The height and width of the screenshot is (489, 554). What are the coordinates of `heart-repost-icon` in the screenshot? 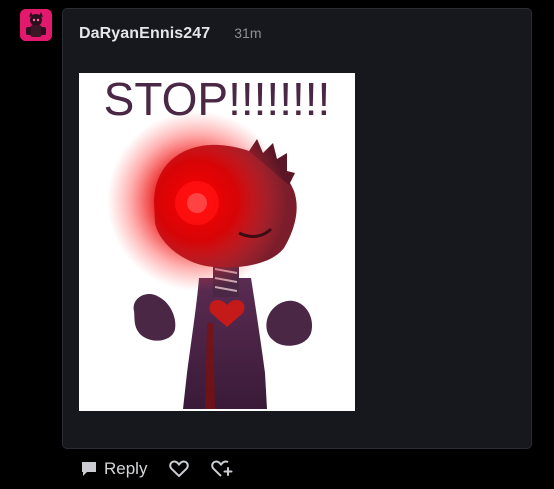 It's located at (222, 468).